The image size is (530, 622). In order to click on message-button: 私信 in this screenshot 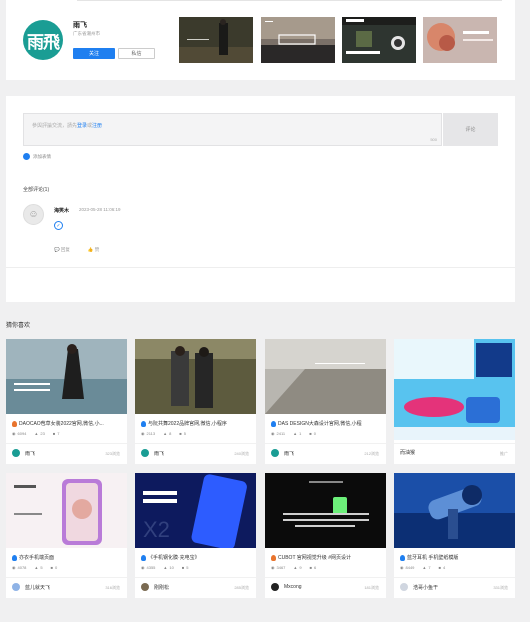, I will do `click(136, 53)`.